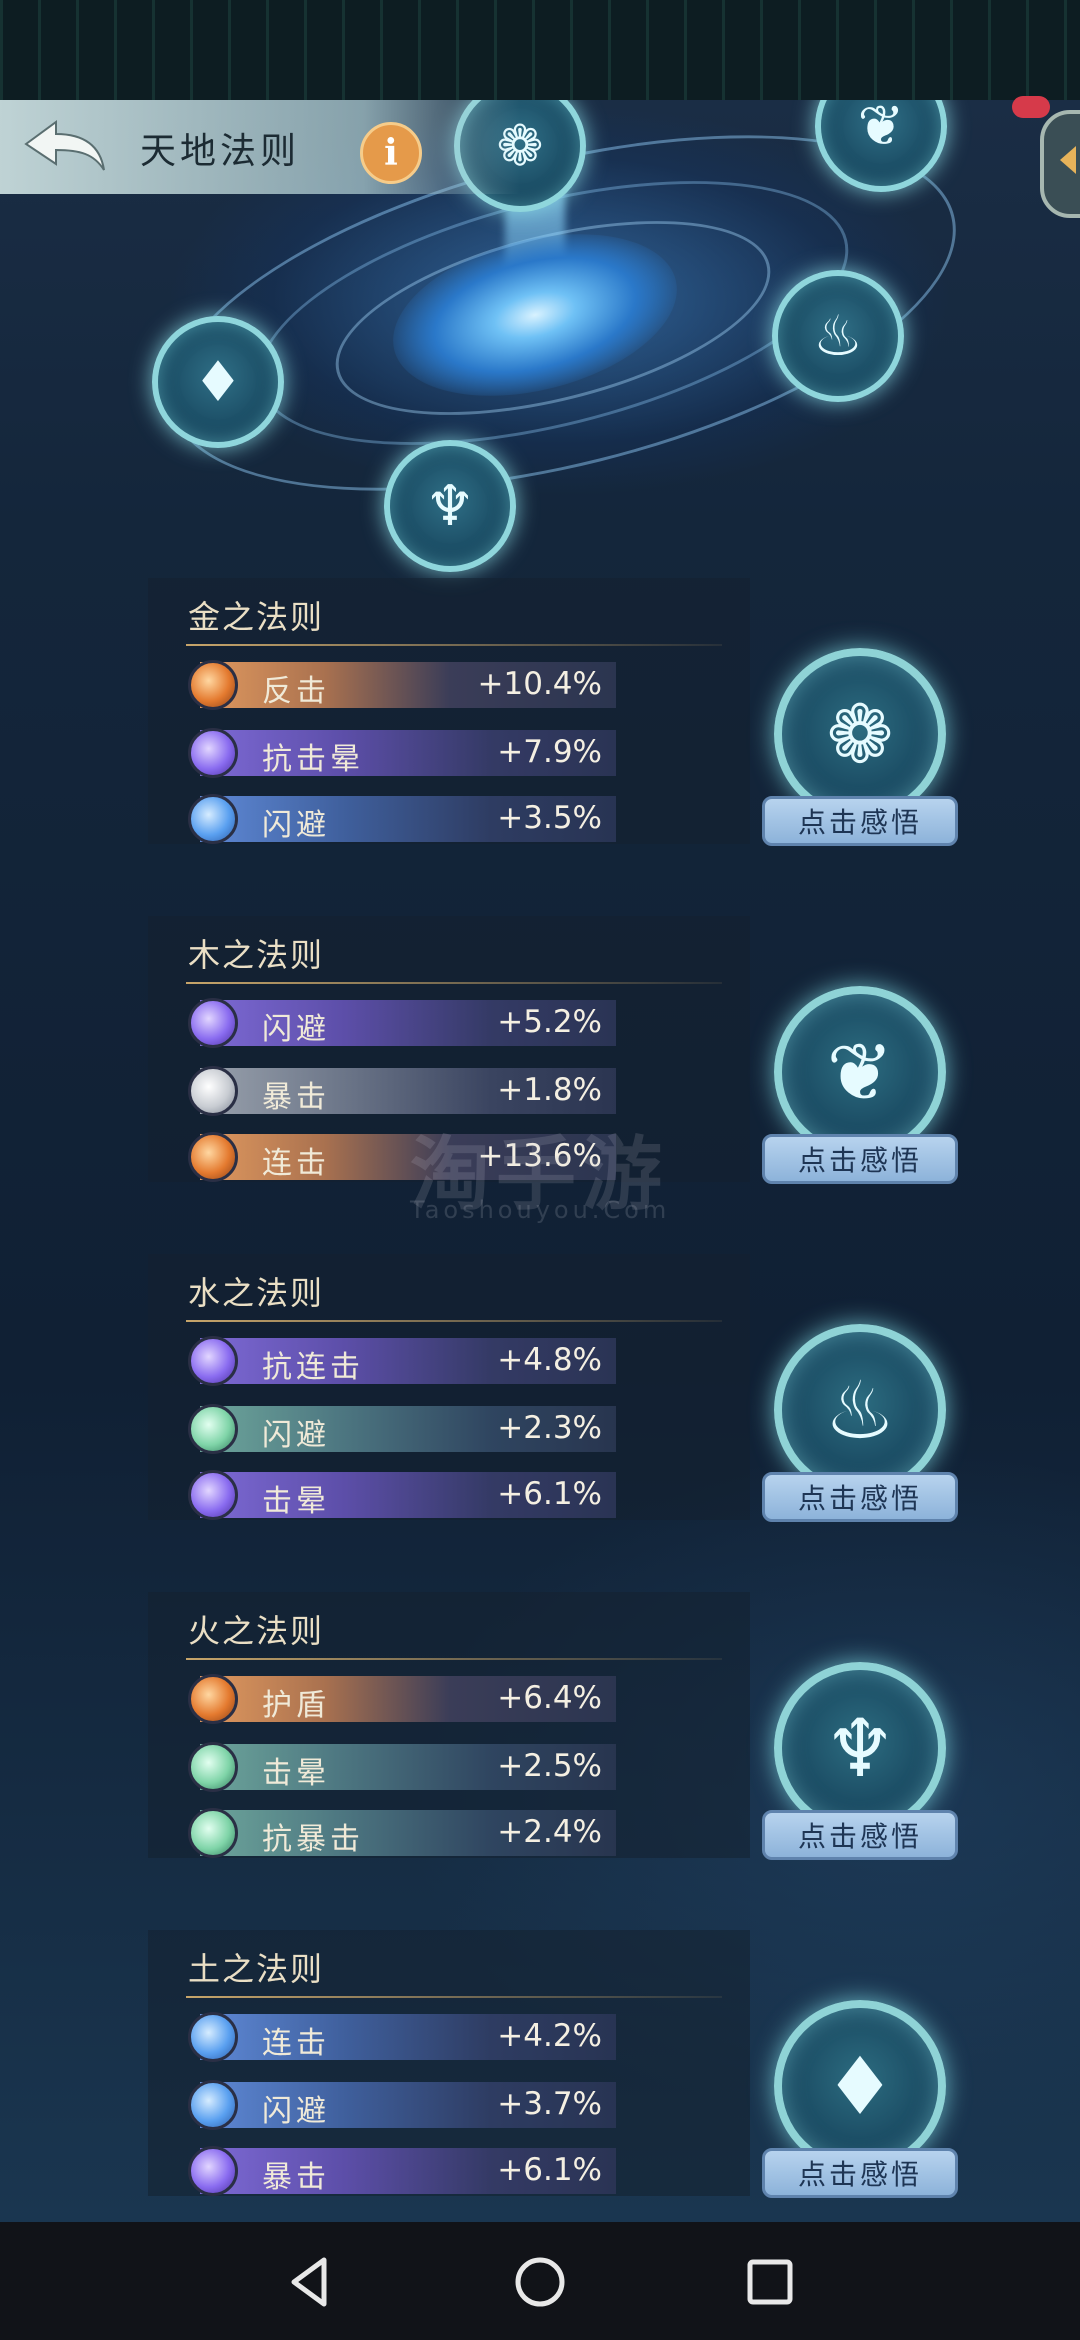 The image size is (1080, 2340). What do you see at coordinates (402, 2105) in the screenshot?
I see `stat-row: 闪避 +3.7%` at bounding box center [402, 2105].